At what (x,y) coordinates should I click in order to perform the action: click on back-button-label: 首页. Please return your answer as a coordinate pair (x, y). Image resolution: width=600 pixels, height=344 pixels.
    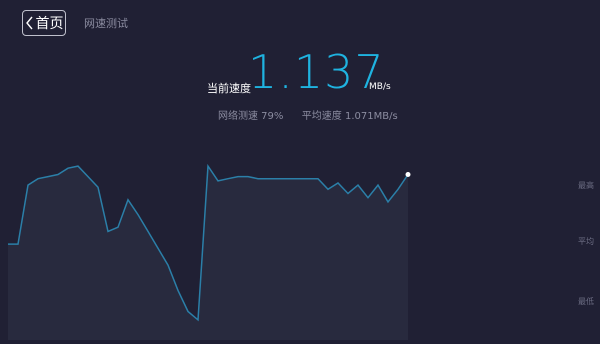
    Looking at the image, I should click on (49, 24).